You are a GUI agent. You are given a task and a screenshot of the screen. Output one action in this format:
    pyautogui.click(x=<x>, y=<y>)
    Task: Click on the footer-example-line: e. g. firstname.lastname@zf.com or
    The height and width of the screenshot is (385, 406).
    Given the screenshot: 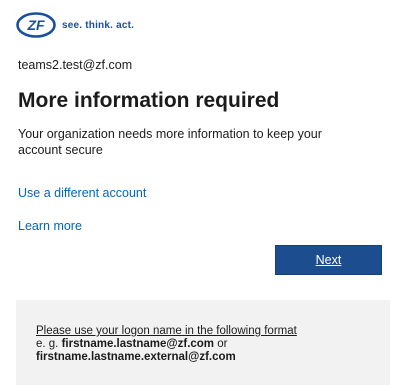 What is the action you would take?
    pyautogui.click(x=208, y=344)
    